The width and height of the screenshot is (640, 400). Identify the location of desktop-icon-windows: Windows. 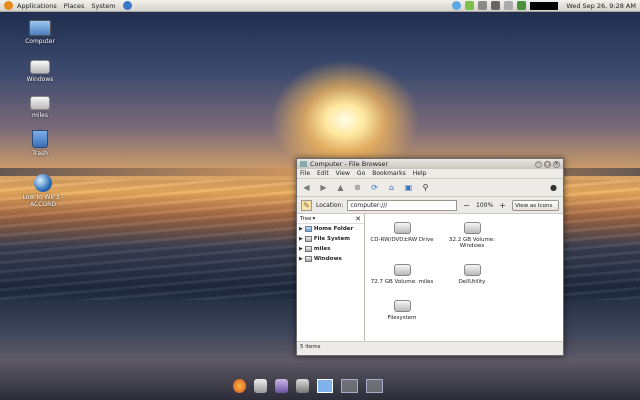
(40, 71).